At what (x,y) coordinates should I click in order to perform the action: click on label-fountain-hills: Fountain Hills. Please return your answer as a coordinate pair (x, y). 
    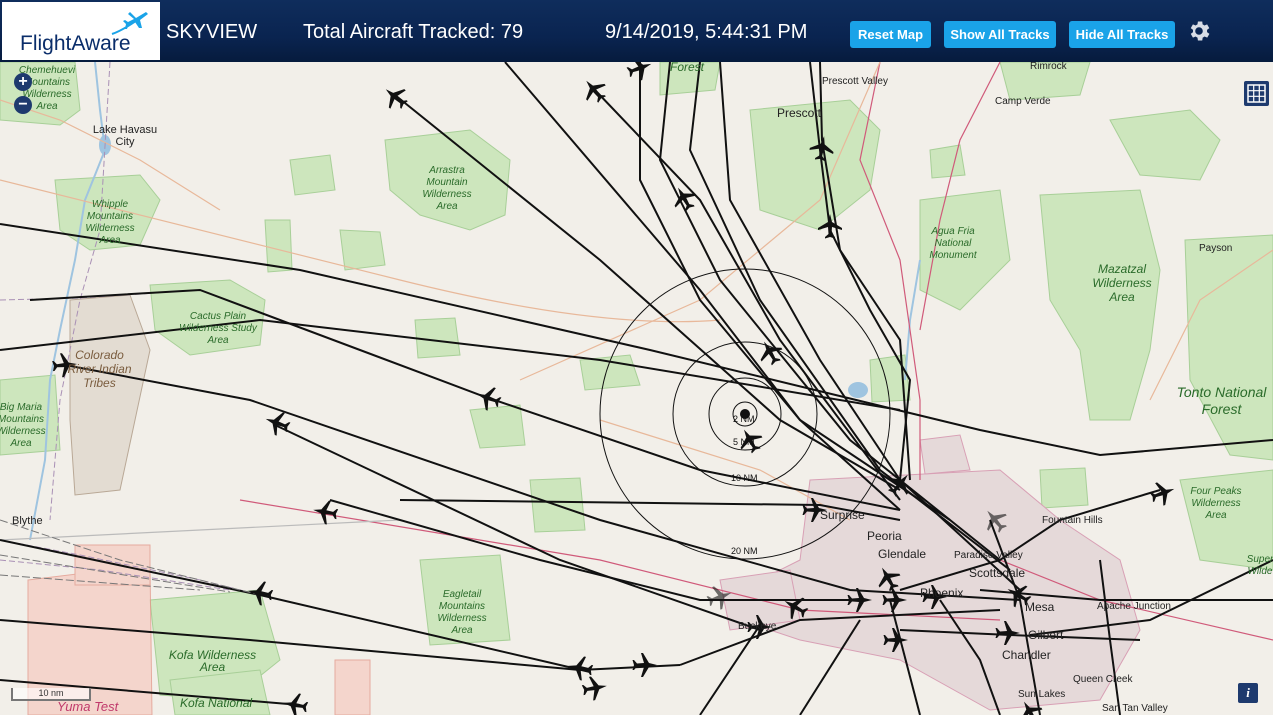
    Looking at the image, I should click on (1072, 520).